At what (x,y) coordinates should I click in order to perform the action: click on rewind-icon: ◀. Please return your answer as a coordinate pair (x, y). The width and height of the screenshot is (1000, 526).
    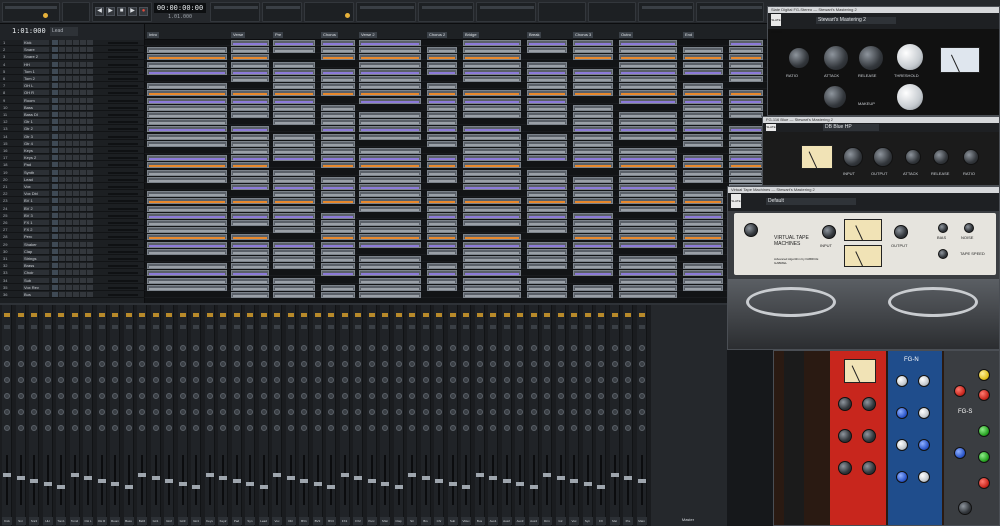
    Looking at the image, I should click on (99, 11).